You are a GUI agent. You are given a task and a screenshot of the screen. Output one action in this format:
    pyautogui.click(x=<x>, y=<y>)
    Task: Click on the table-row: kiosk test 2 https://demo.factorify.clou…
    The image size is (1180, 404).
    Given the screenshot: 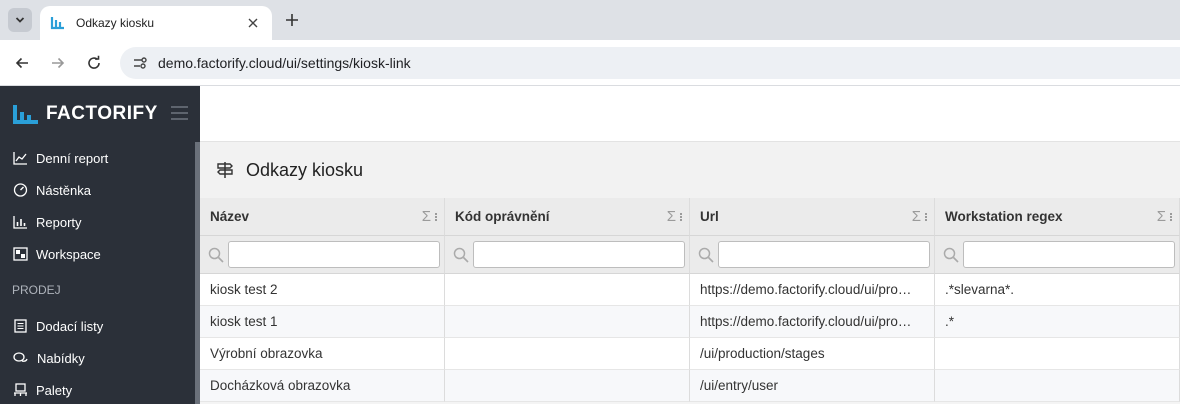 What is the action you would take?
    pyautogui.click(x=690, y=290)
    